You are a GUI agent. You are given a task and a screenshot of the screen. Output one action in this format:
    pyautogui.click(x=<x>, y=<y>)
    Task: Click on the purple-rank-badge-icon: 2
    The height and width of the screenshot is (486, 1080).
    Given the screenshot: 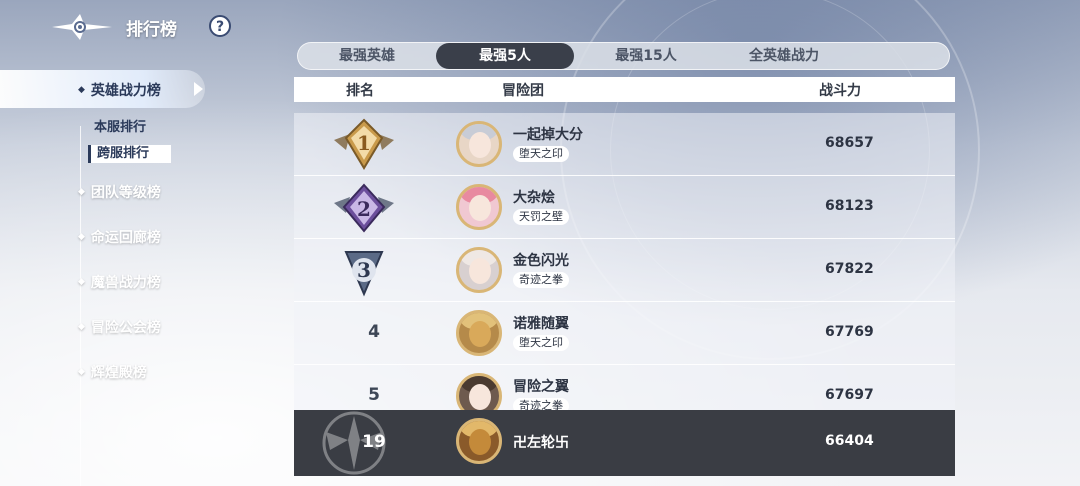 What is the action you would take?
    pyautogui.click(x=364, y=208)
    